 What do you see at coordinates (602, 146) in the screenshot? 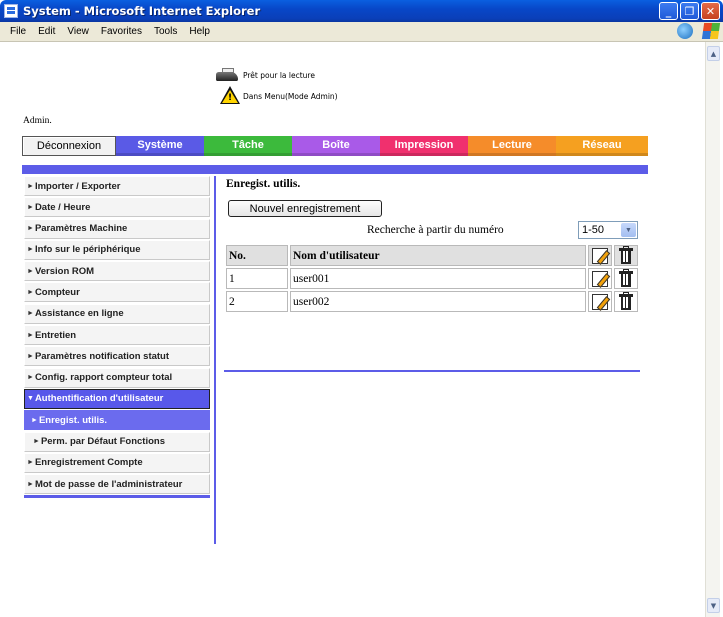
I see `tab-reseau: Réseau` at bounding box center [602, 146].